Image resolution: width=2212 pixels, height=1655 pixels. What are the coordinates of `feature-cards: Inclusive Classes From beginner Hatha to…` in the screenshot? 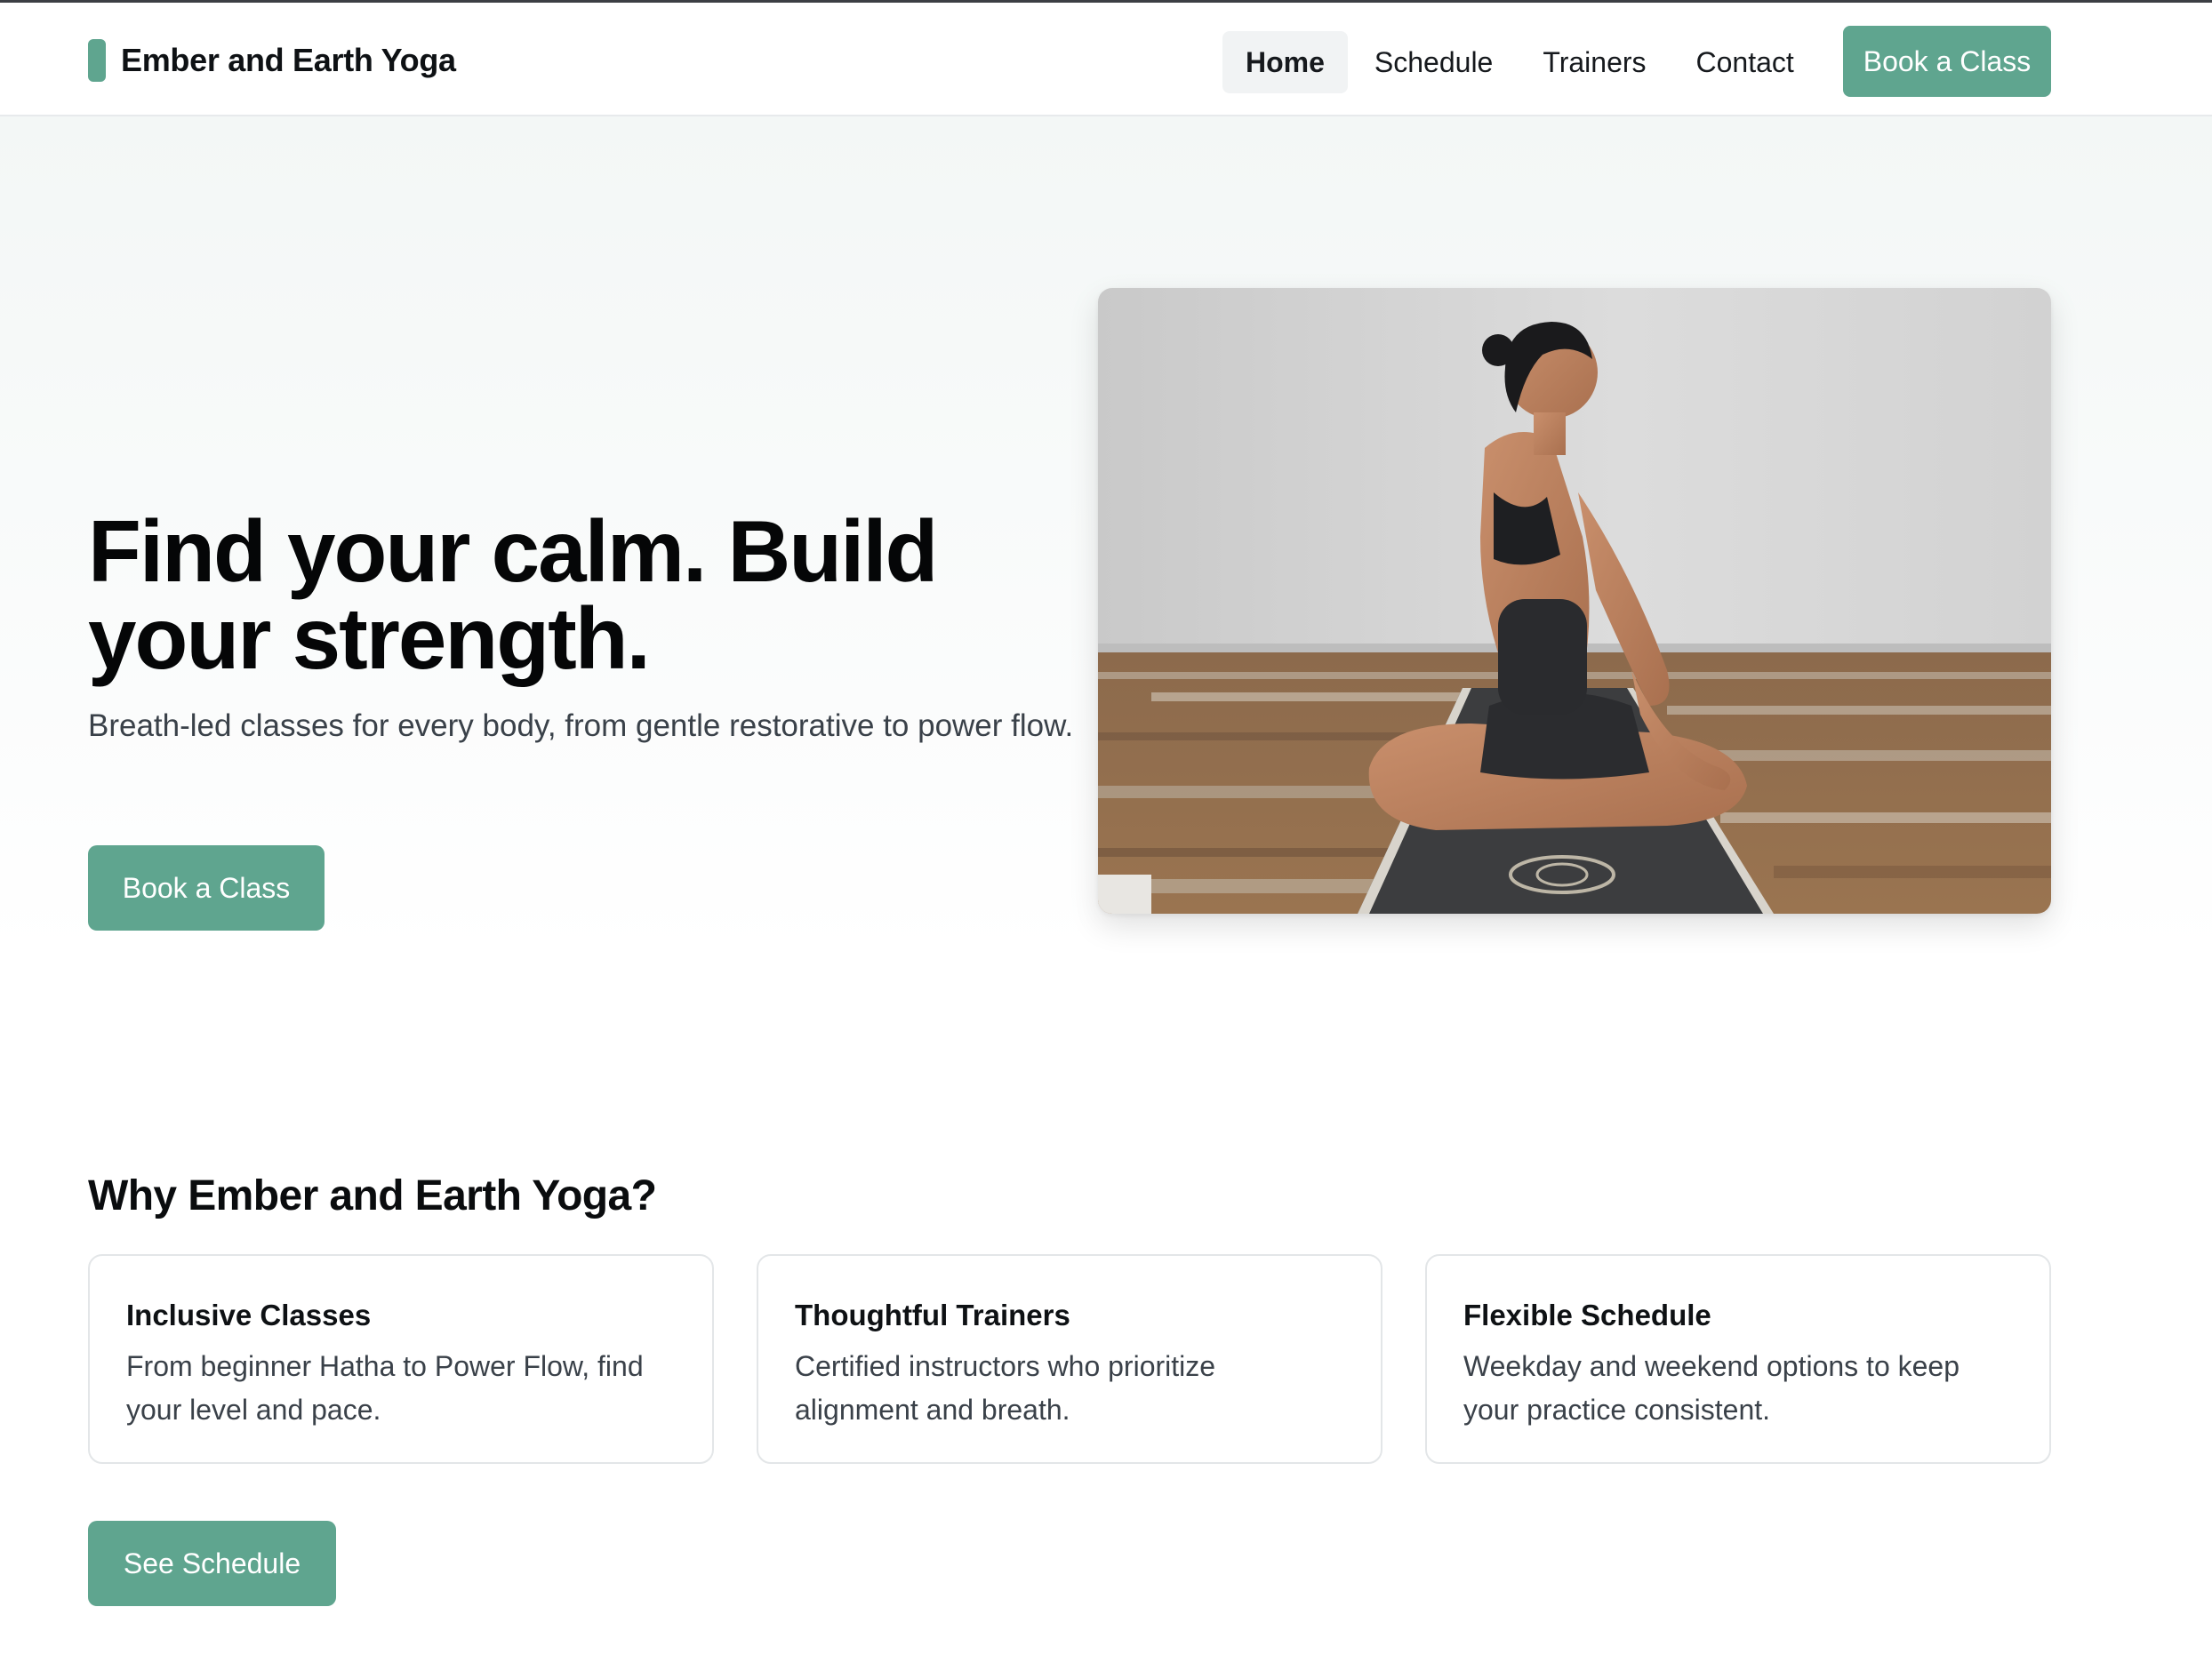 It's located at (1069, 1359).